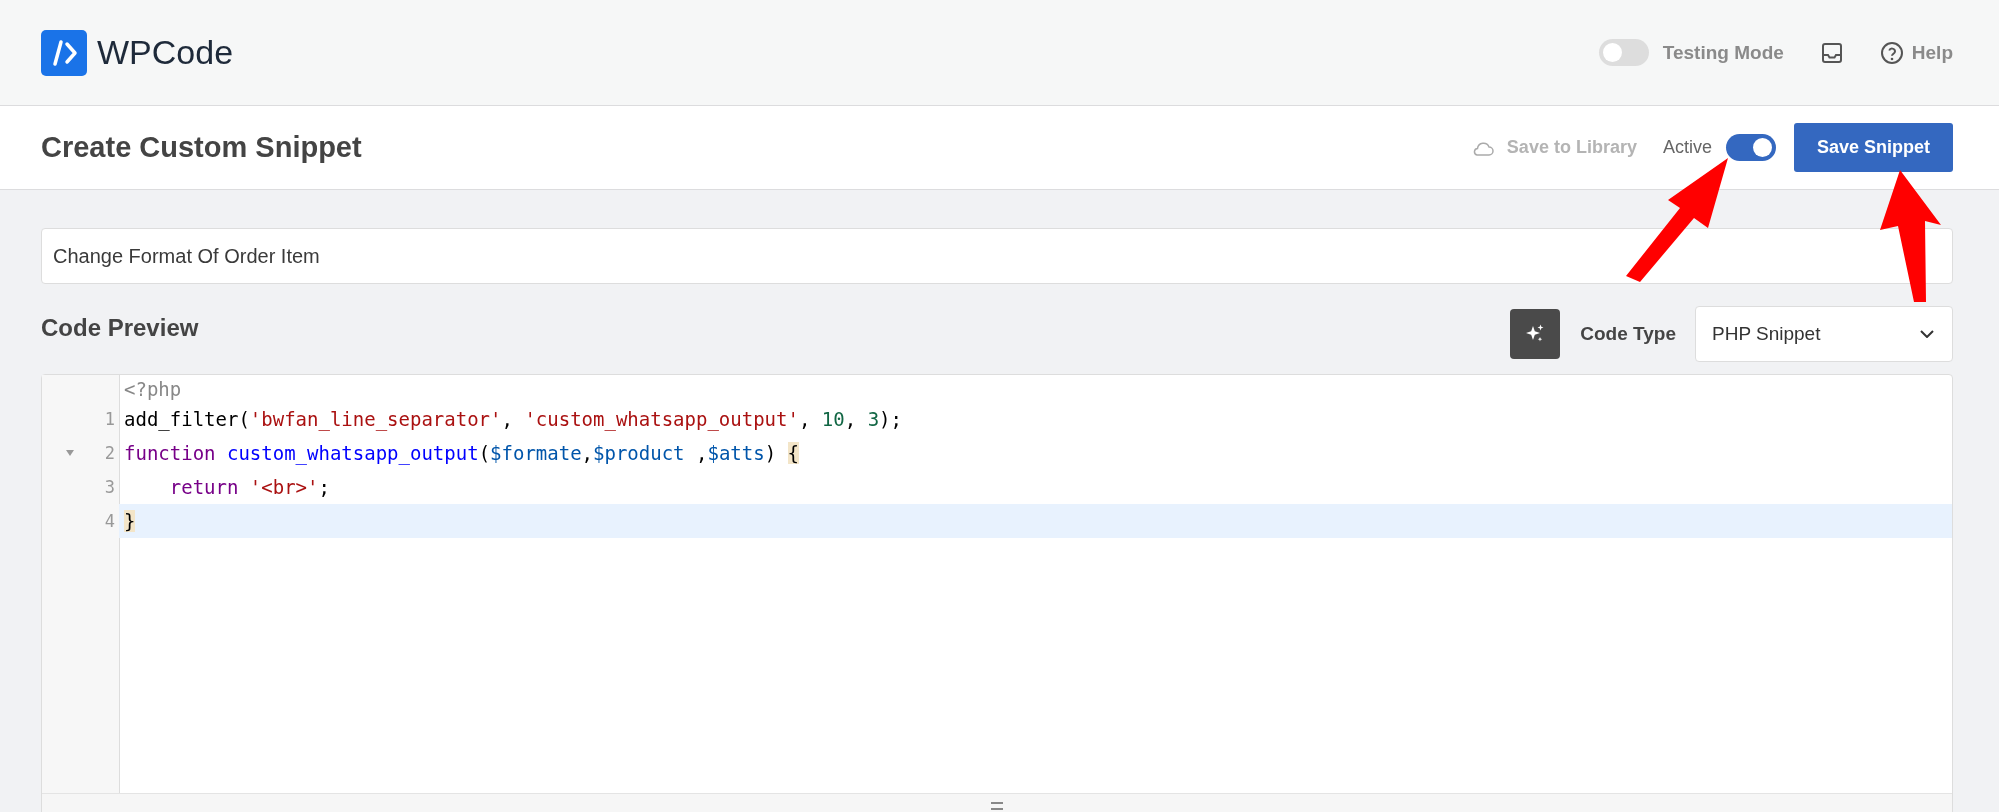 The height and width of the screenshot is (812, 1999). Describe the element at coordinates (201, 147) in the screenshot. I see `page-title: Create Custom Snippet` at that location.